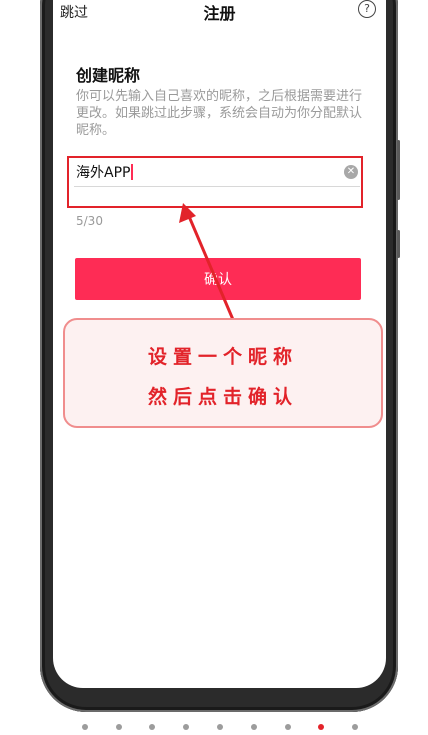 The height and width of the screenshot is (735, 428). I want to click on confirm-button: 确认, so click(218, 279).